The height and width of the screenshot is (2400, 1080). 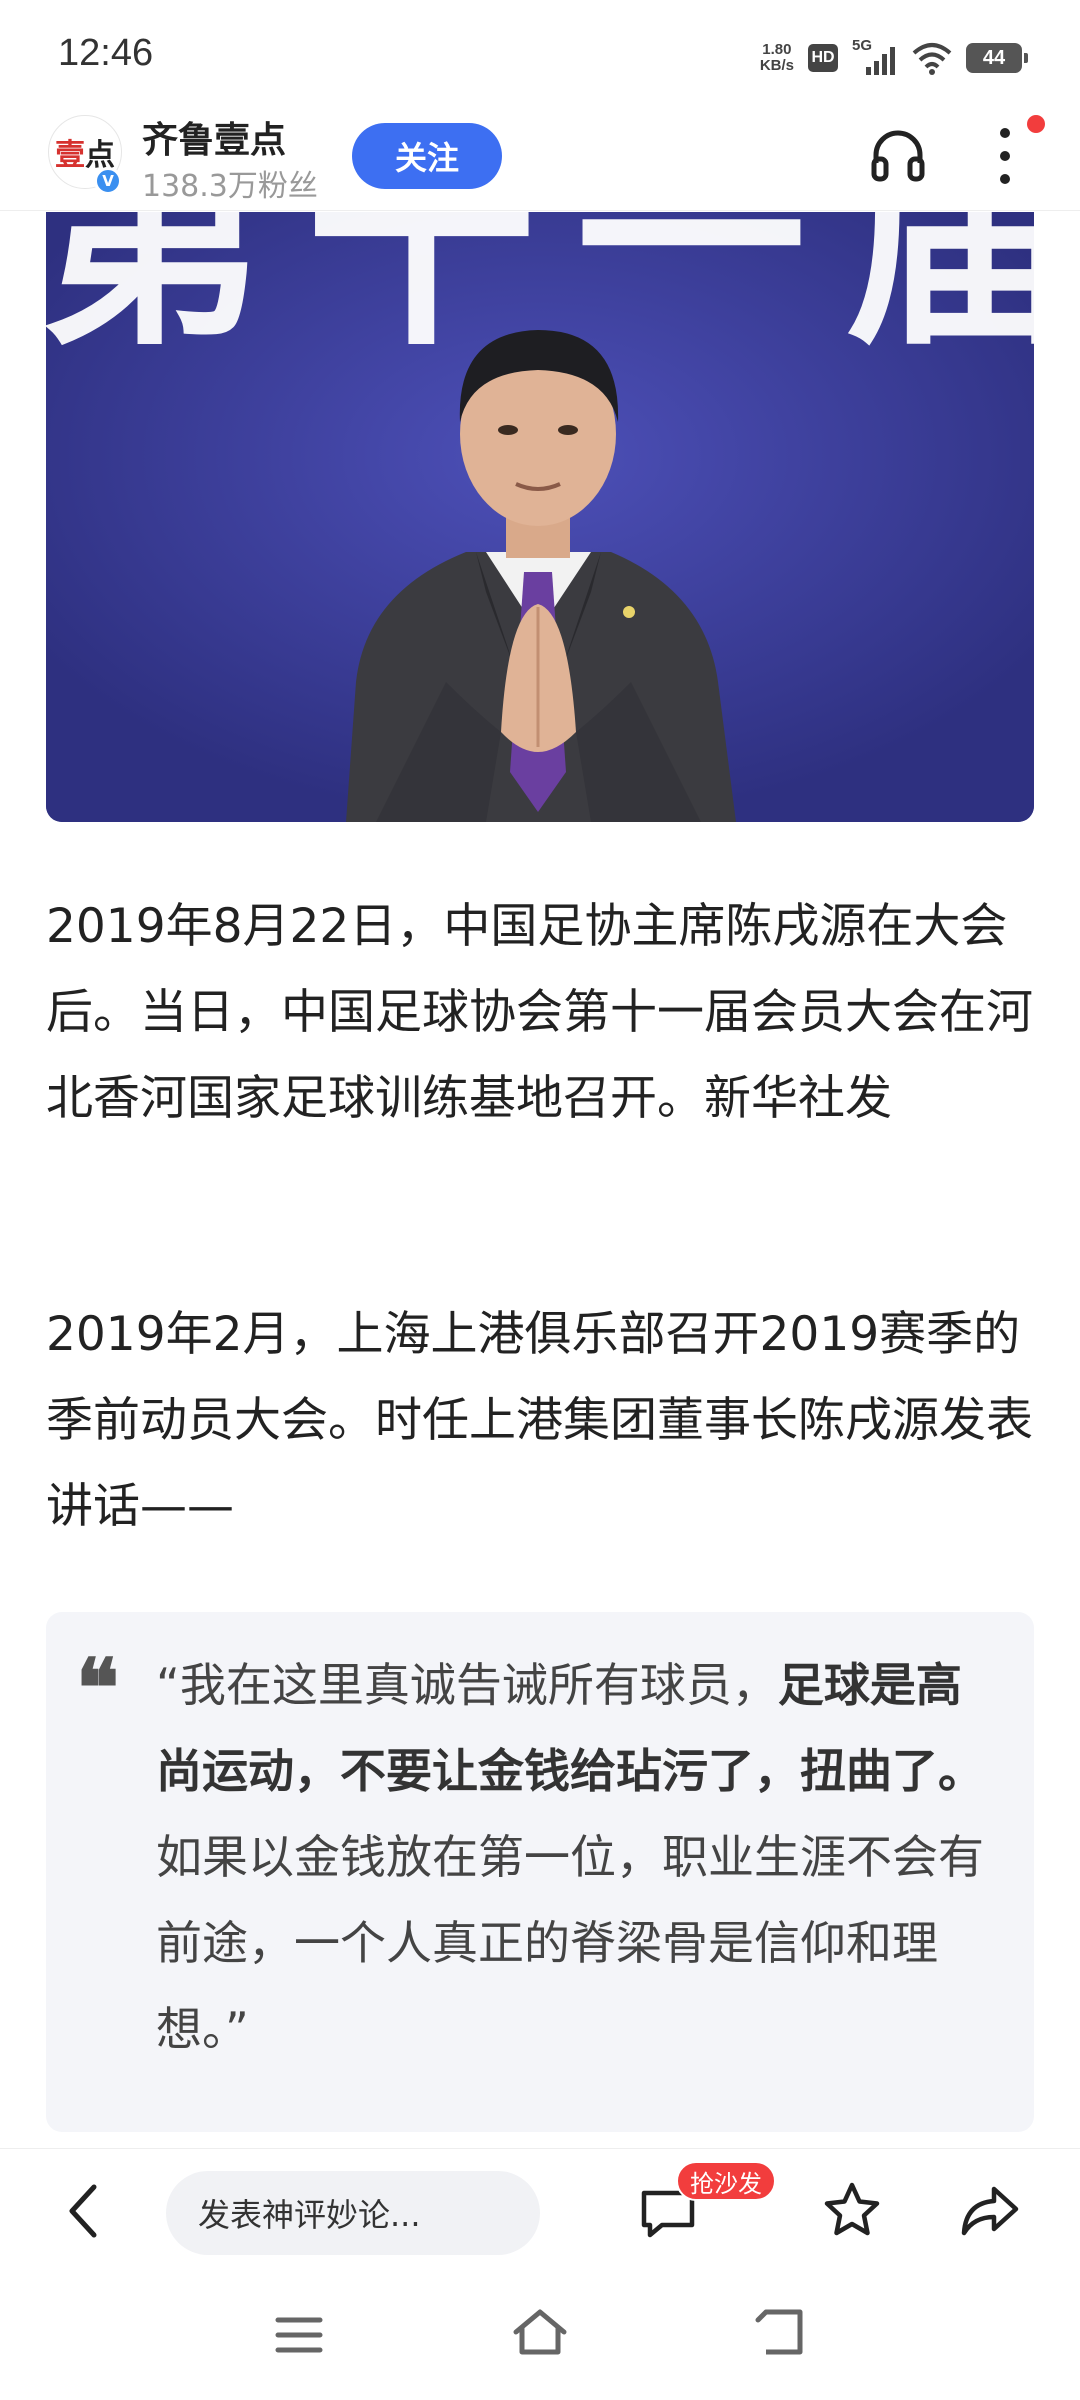 What do you see at coordinates (85, 2211) in the screenshot?
I see `back-arrow-icon` at bounding box center [85, 2211].